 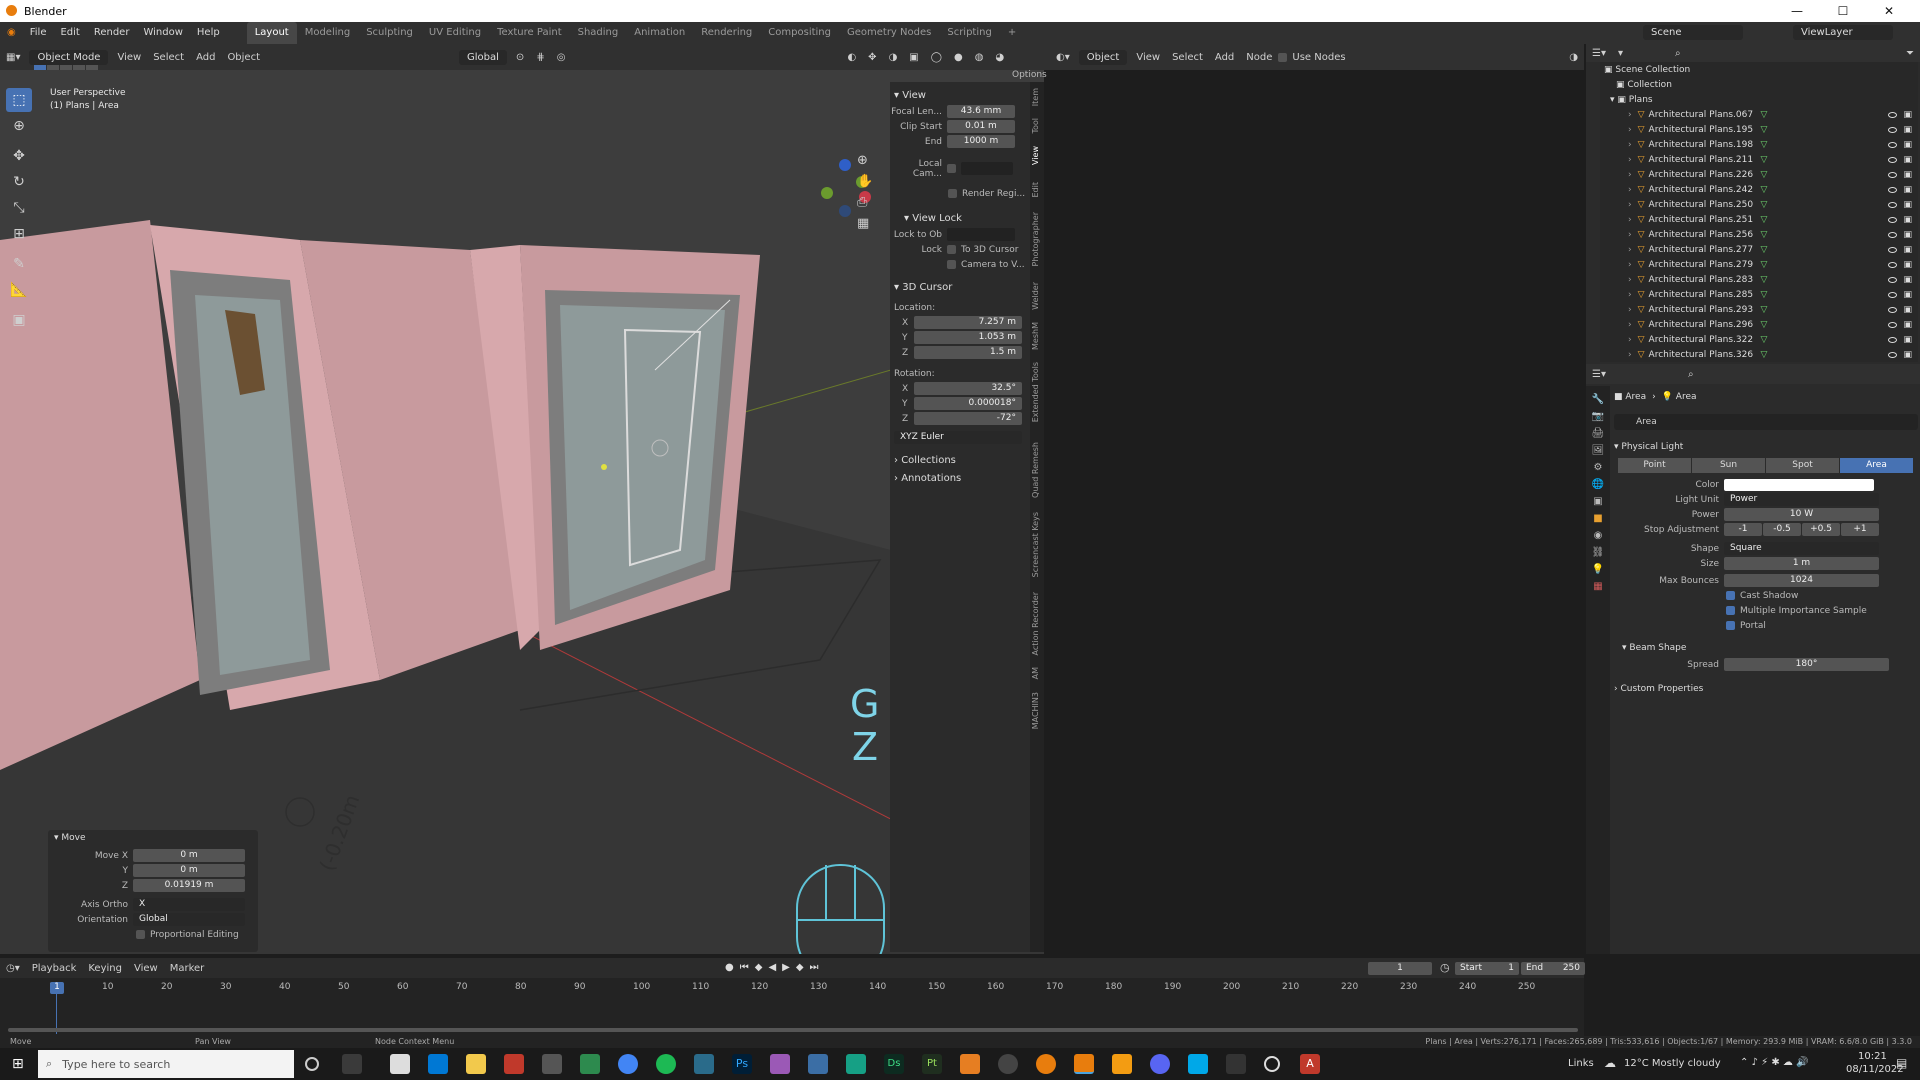 What do you see at coordinates (189, 919) in the screenshot?
I see `orientation-dropdown: Global` at bounding box center [189, 919].